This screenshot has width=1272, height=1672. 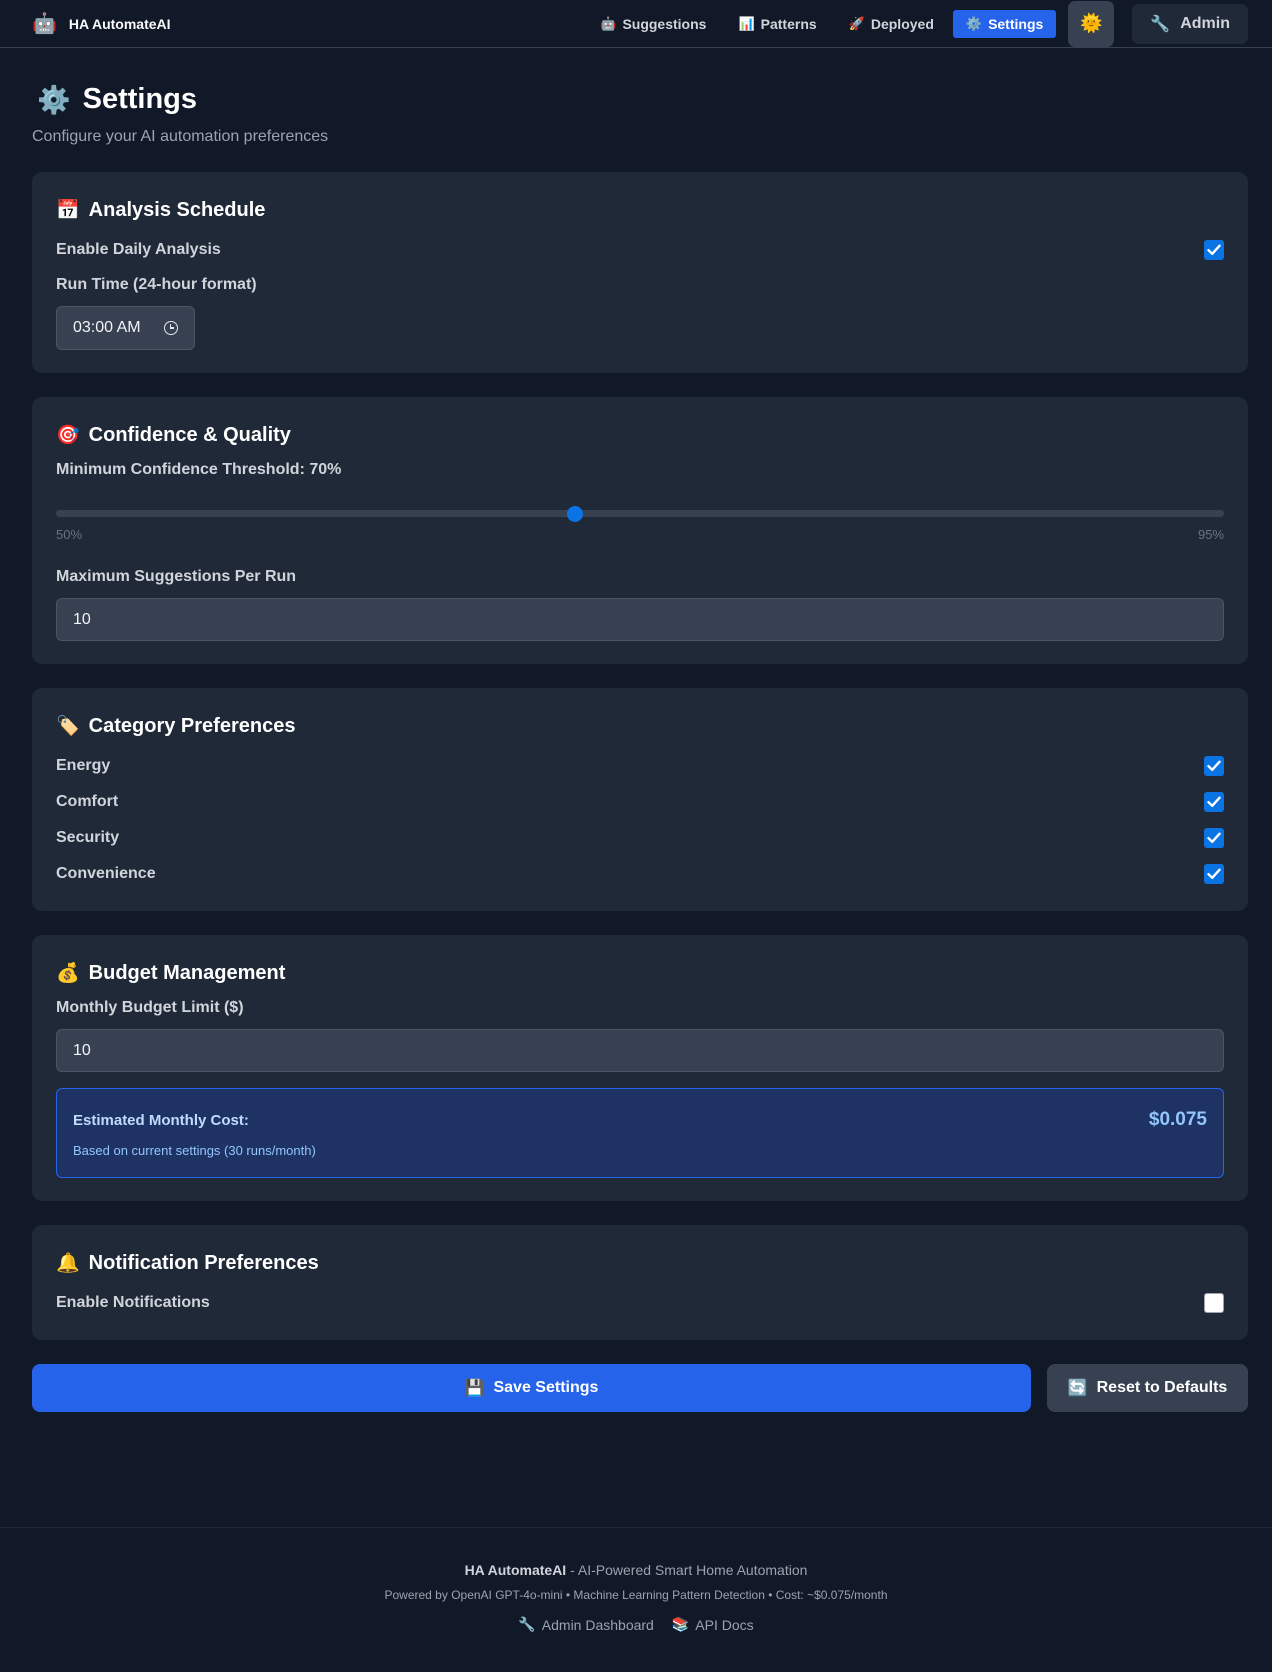 What do you see at coordinates (640, 1303) in the screenshot?
I see `notifications-row: Enable Notifications` at bounding box center [640, 1303].